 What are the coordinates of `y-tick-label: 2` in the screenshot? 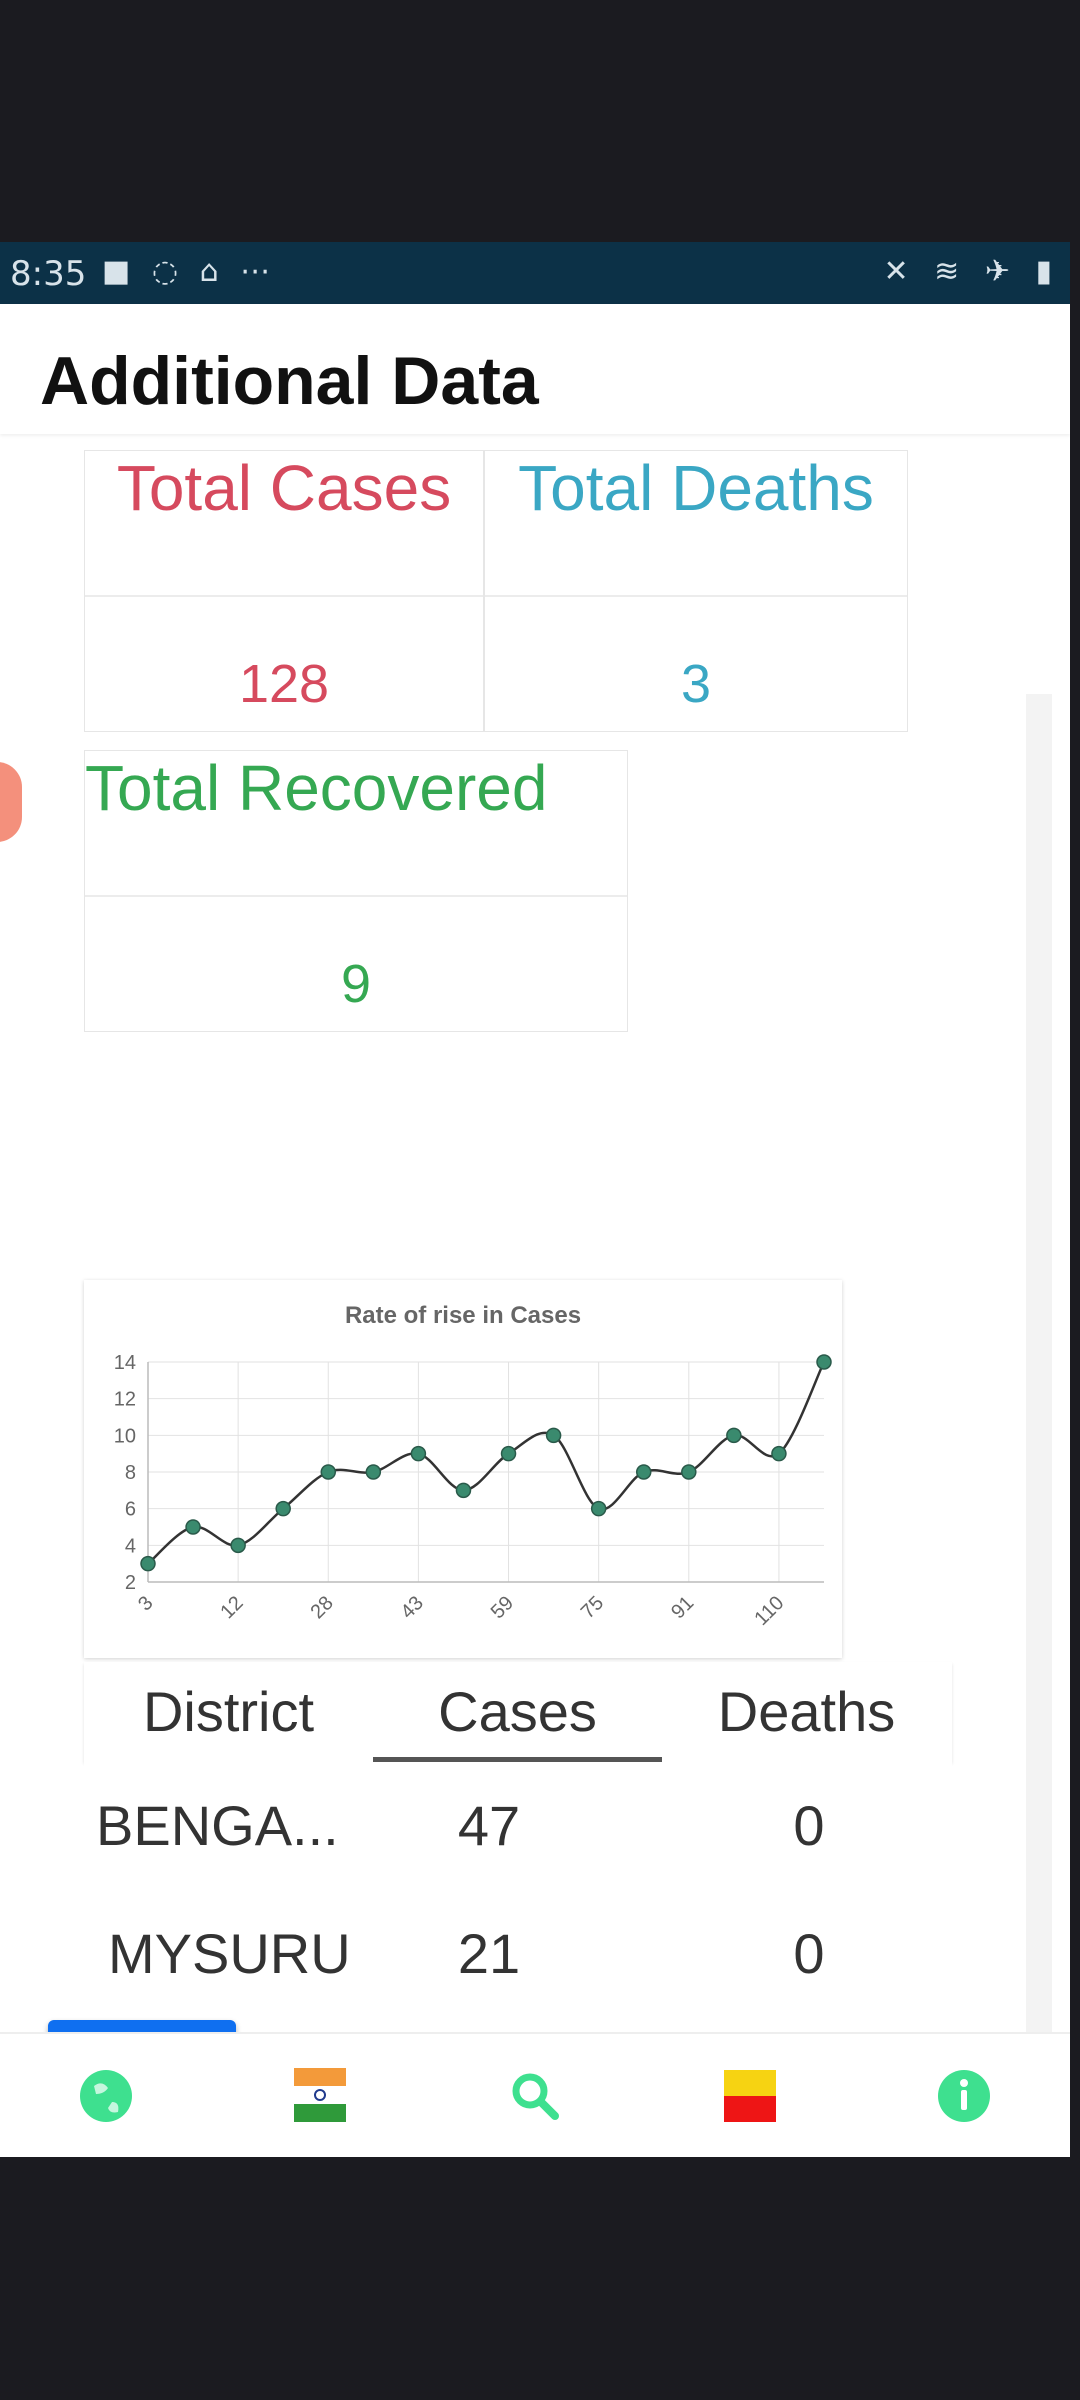 It's located at (130, 1583).